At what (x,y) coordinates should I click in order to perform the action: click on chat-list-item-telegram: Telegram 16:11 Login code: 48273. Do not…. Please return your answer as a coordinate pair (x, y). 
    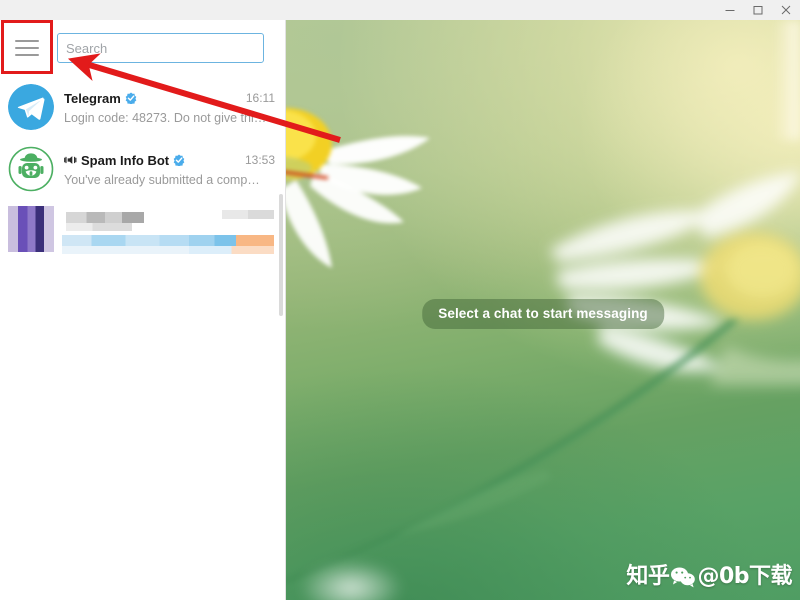
    Looking at the image, I should click on (142, 107).